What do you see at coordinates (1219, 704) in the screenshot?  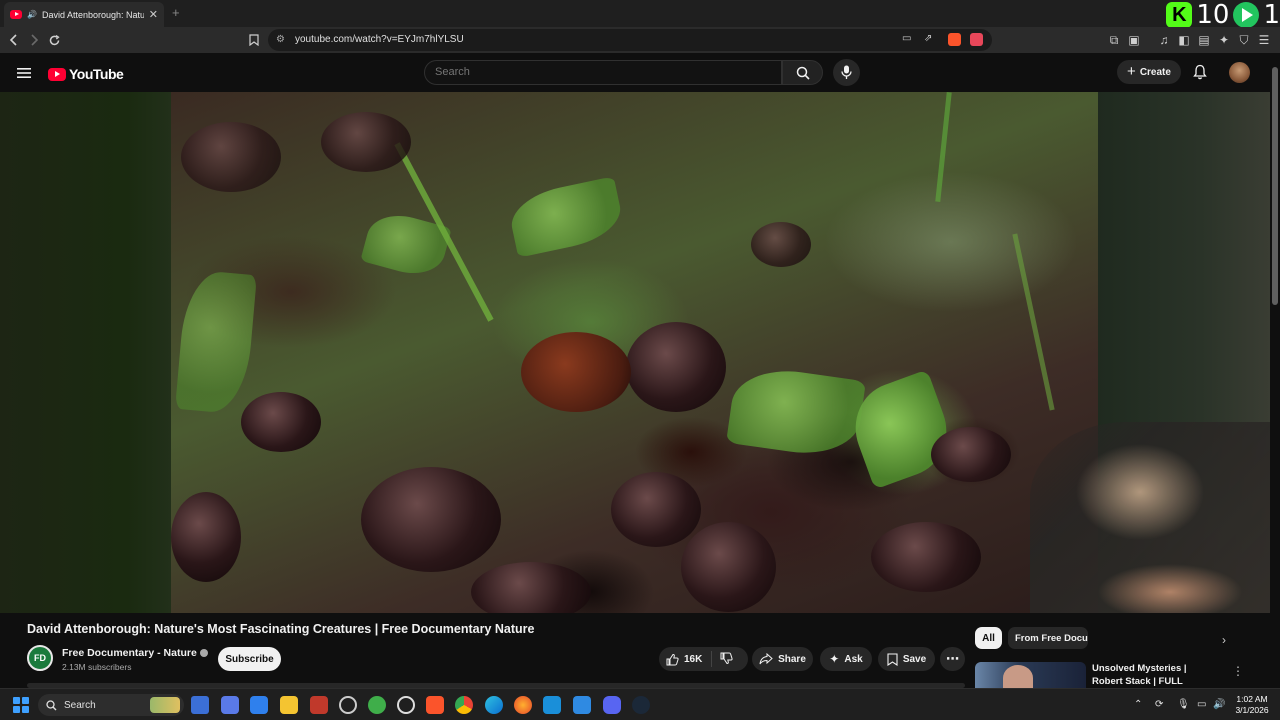 I see `tray-volume-icon: 🔊` at bounding box center [1219, 704].